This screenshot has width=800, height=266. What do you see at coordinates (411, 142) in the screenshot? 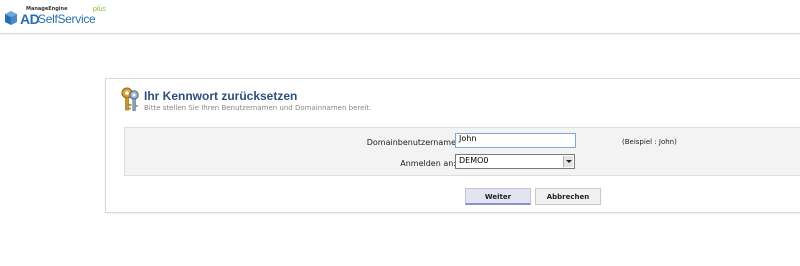
I see `username-label: Domainbenutzername` at bounding box center [411, 142].